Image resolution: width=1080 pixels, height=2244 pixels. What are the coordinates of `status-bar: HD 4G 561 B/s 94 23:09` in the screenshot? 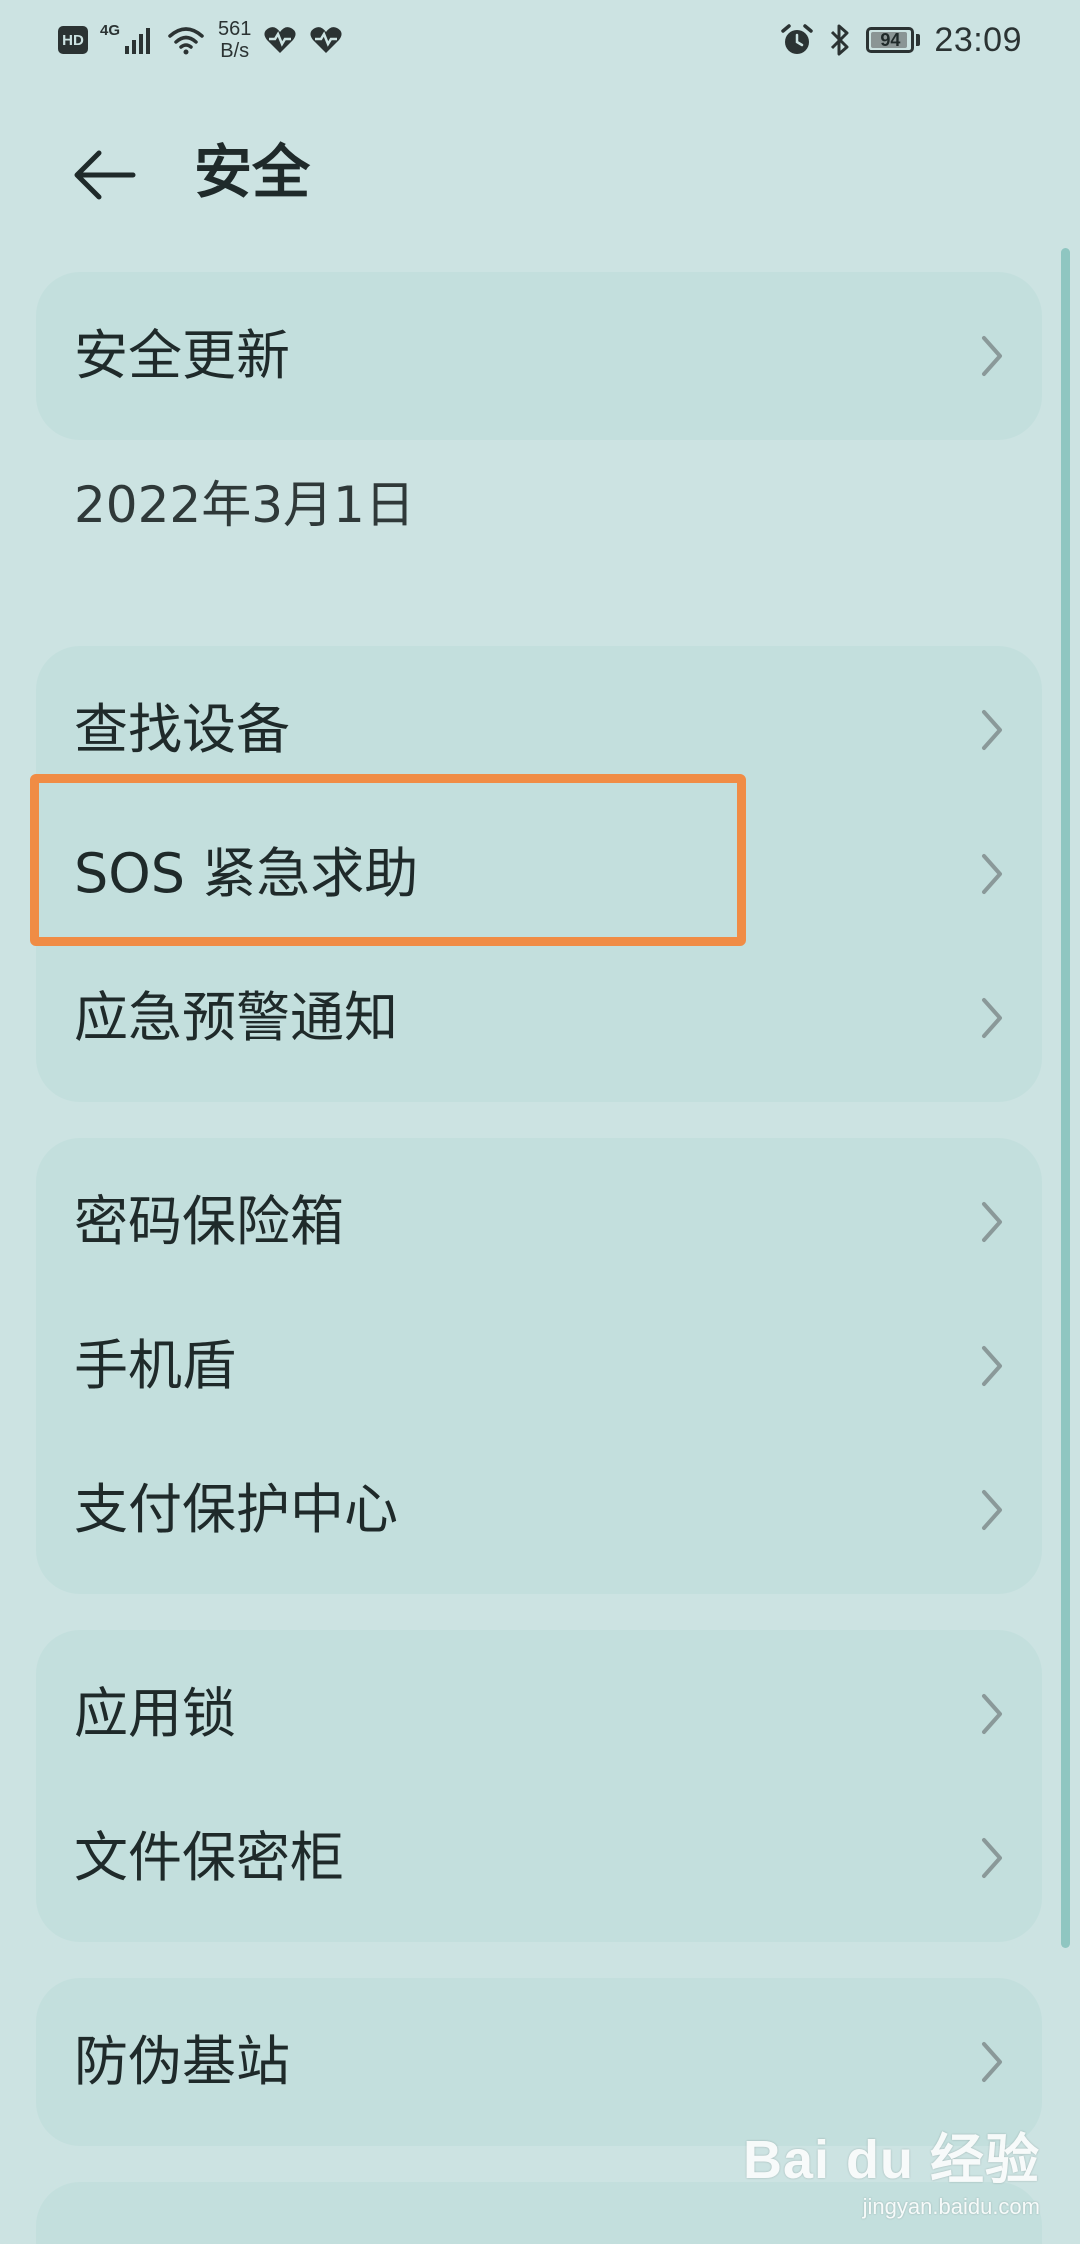 It's located at (540, 40).